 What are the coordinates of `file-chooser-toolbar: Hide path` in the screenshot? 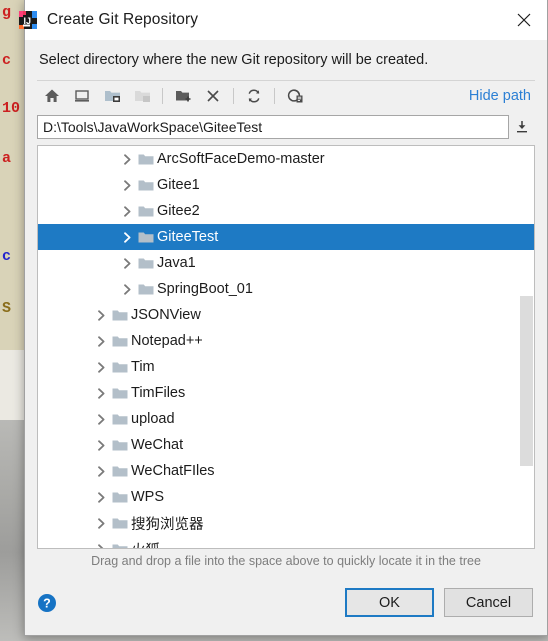 It's located at (286, 95).